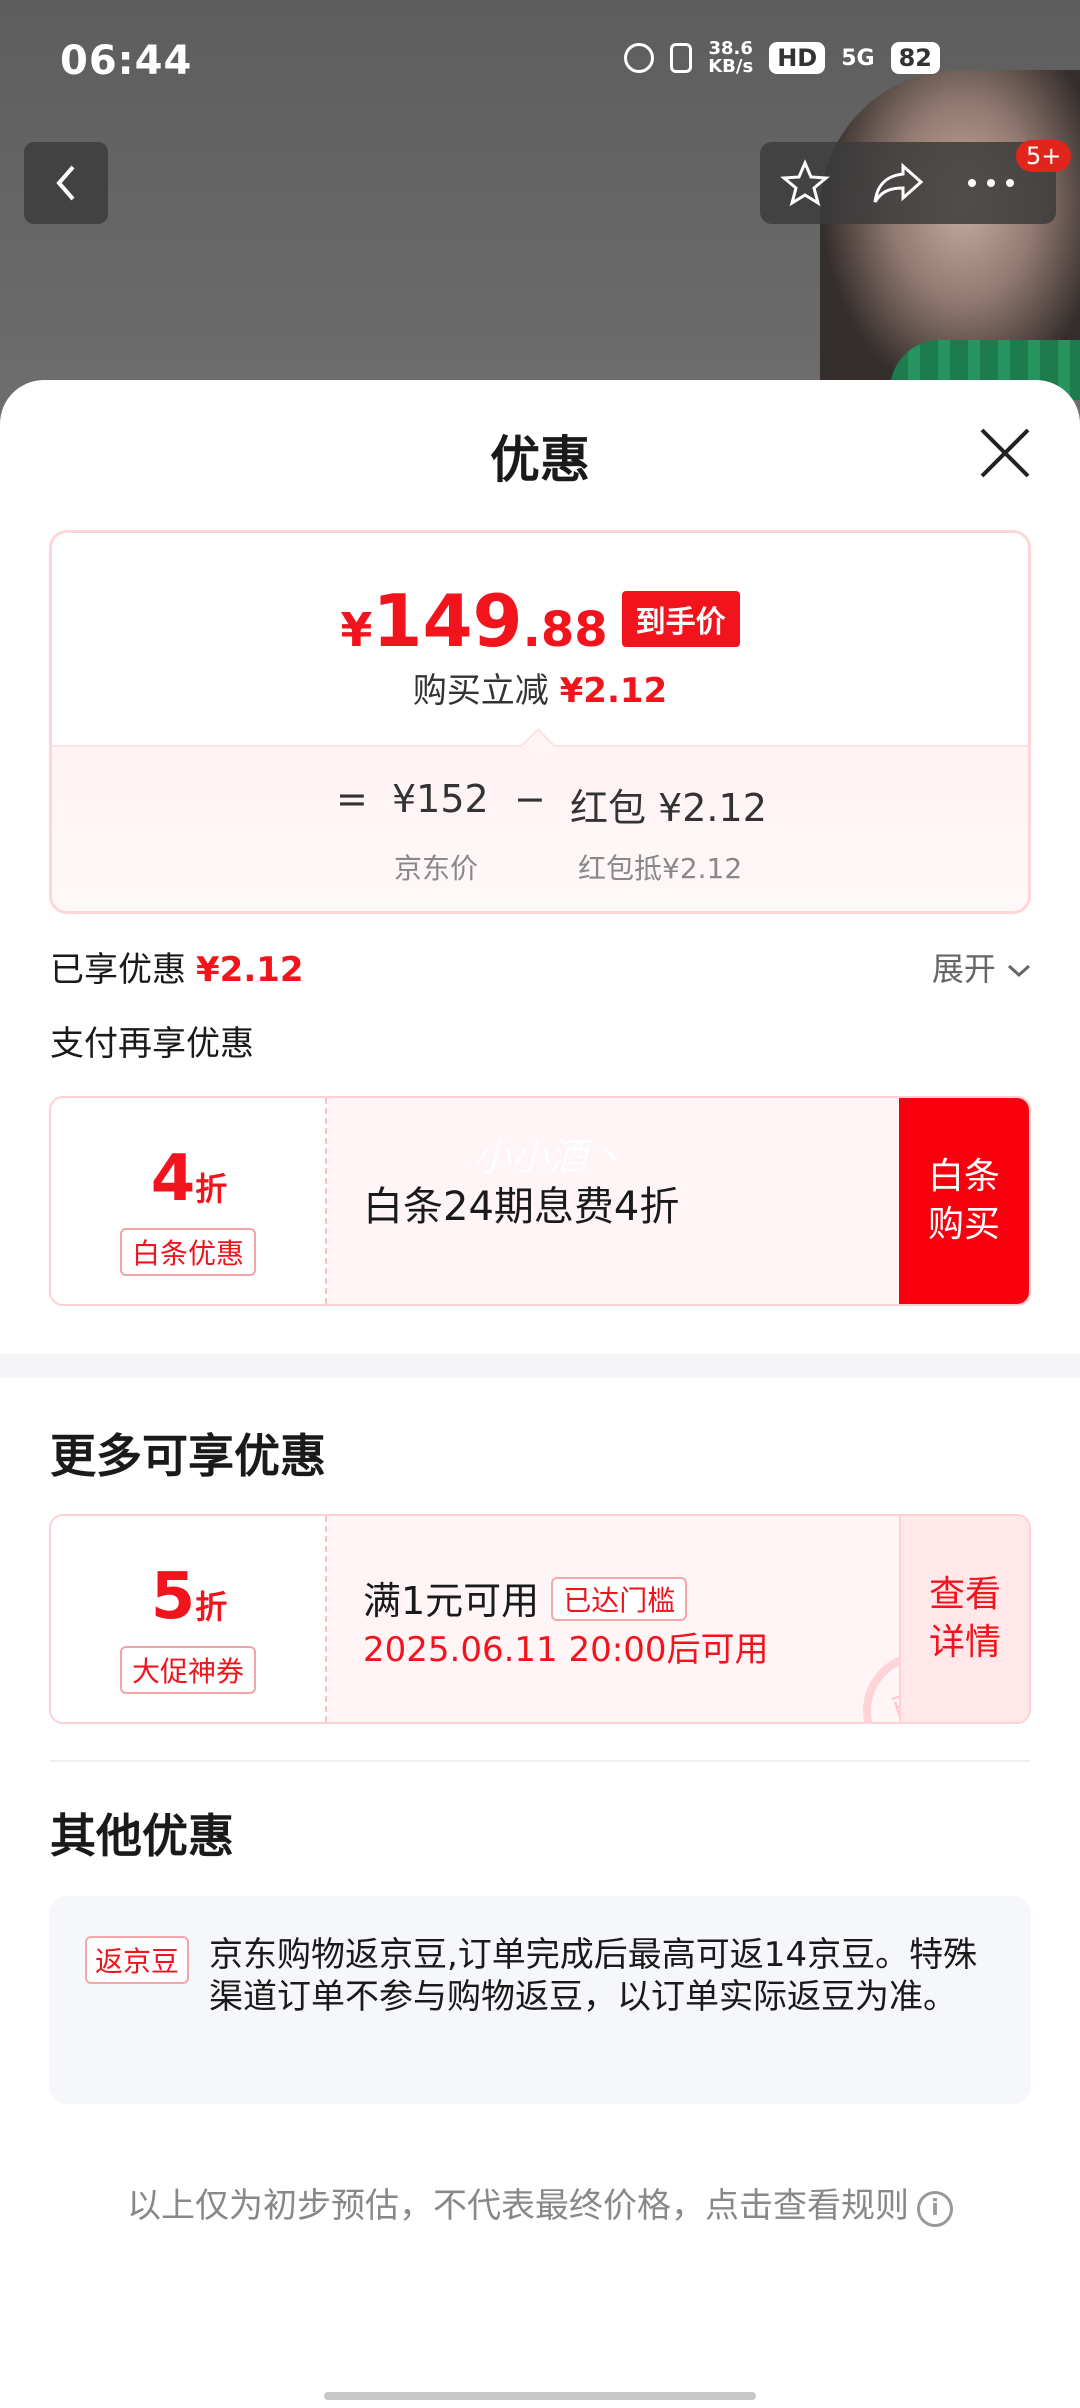  What do you see at coordinates (731, 57) in the screenshot?
I see `network-speed: 38.6 KB/s` at bounding box center [731, 57].